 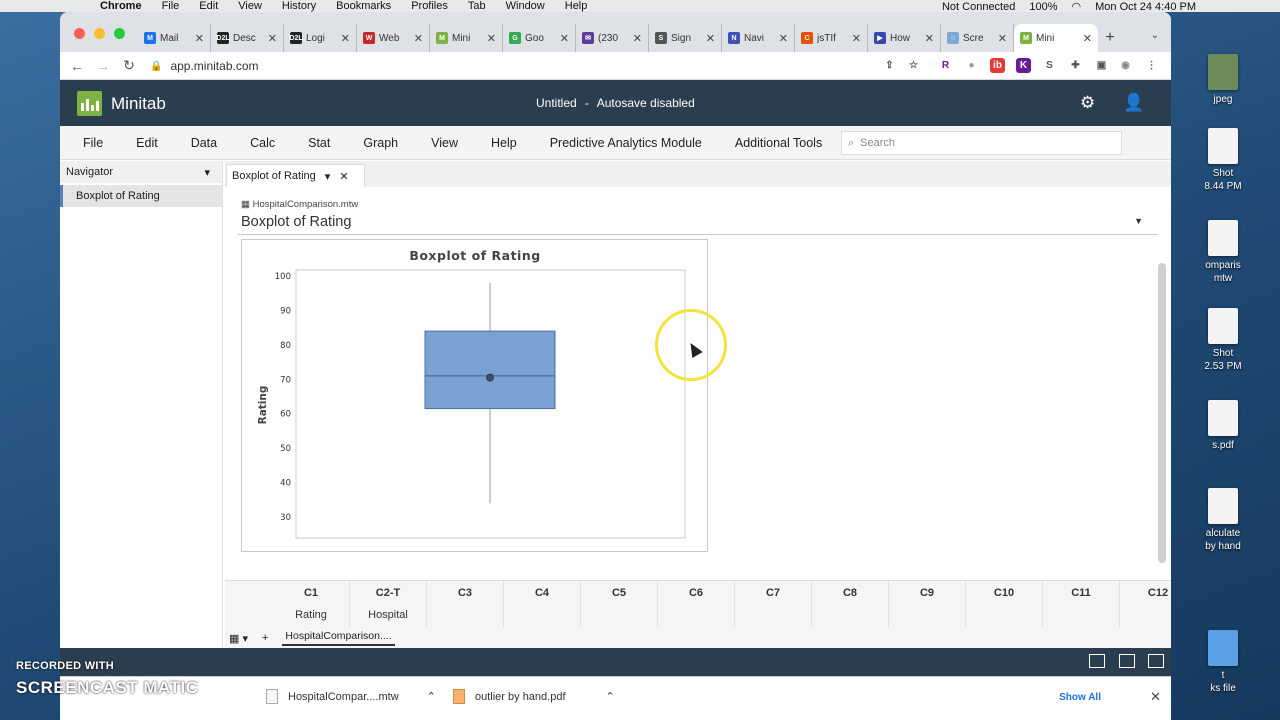 I want to click on browser-tab: ○ Scre ✕, so click(x=977, y=38).